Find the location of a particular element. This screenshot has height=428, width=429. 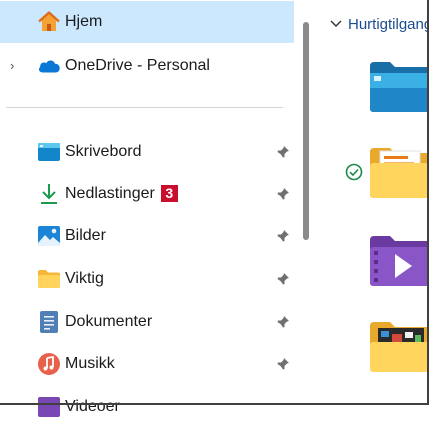

nav-item-videos: Videoer is located at coordinates (147, 407).